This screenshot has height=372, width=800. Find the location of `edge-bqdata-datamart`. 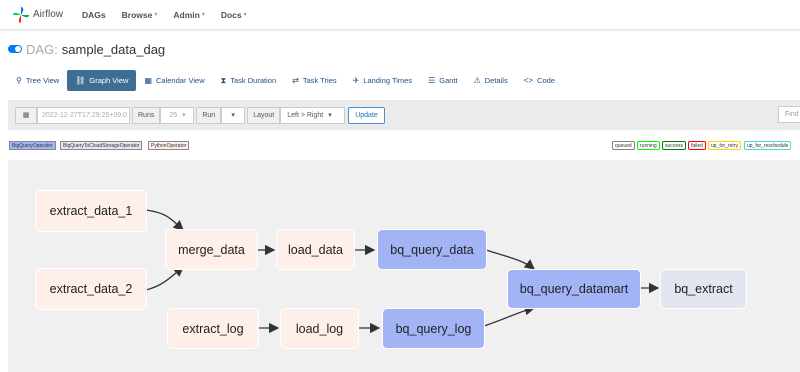

edge-bqdata-datamart is located at coordinates (510, 259).